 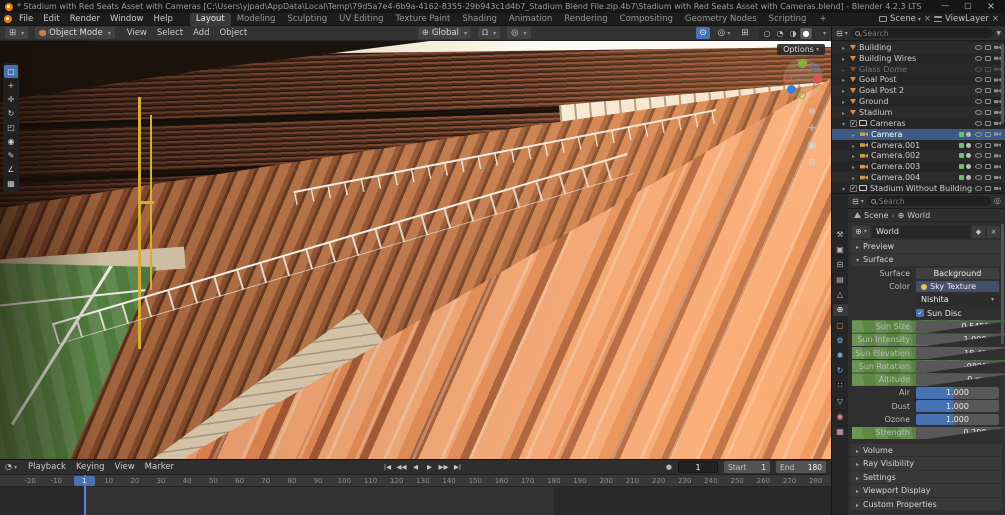 What do you see at coordinates (812, 146) in the screenshot?
I see `camera-view-icon: ▣` at bounding box center [812, 146].